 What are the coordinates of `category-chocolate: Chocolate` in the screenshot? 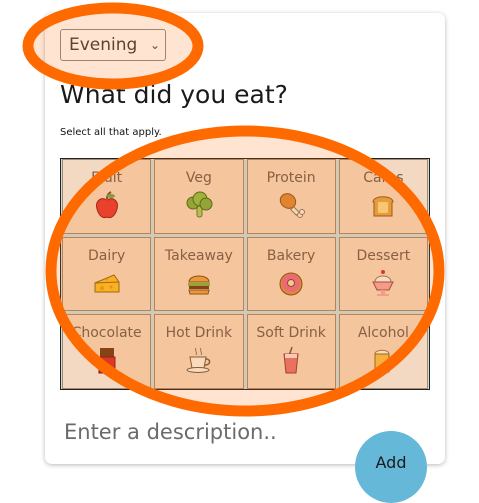 It's located at (107, 351).